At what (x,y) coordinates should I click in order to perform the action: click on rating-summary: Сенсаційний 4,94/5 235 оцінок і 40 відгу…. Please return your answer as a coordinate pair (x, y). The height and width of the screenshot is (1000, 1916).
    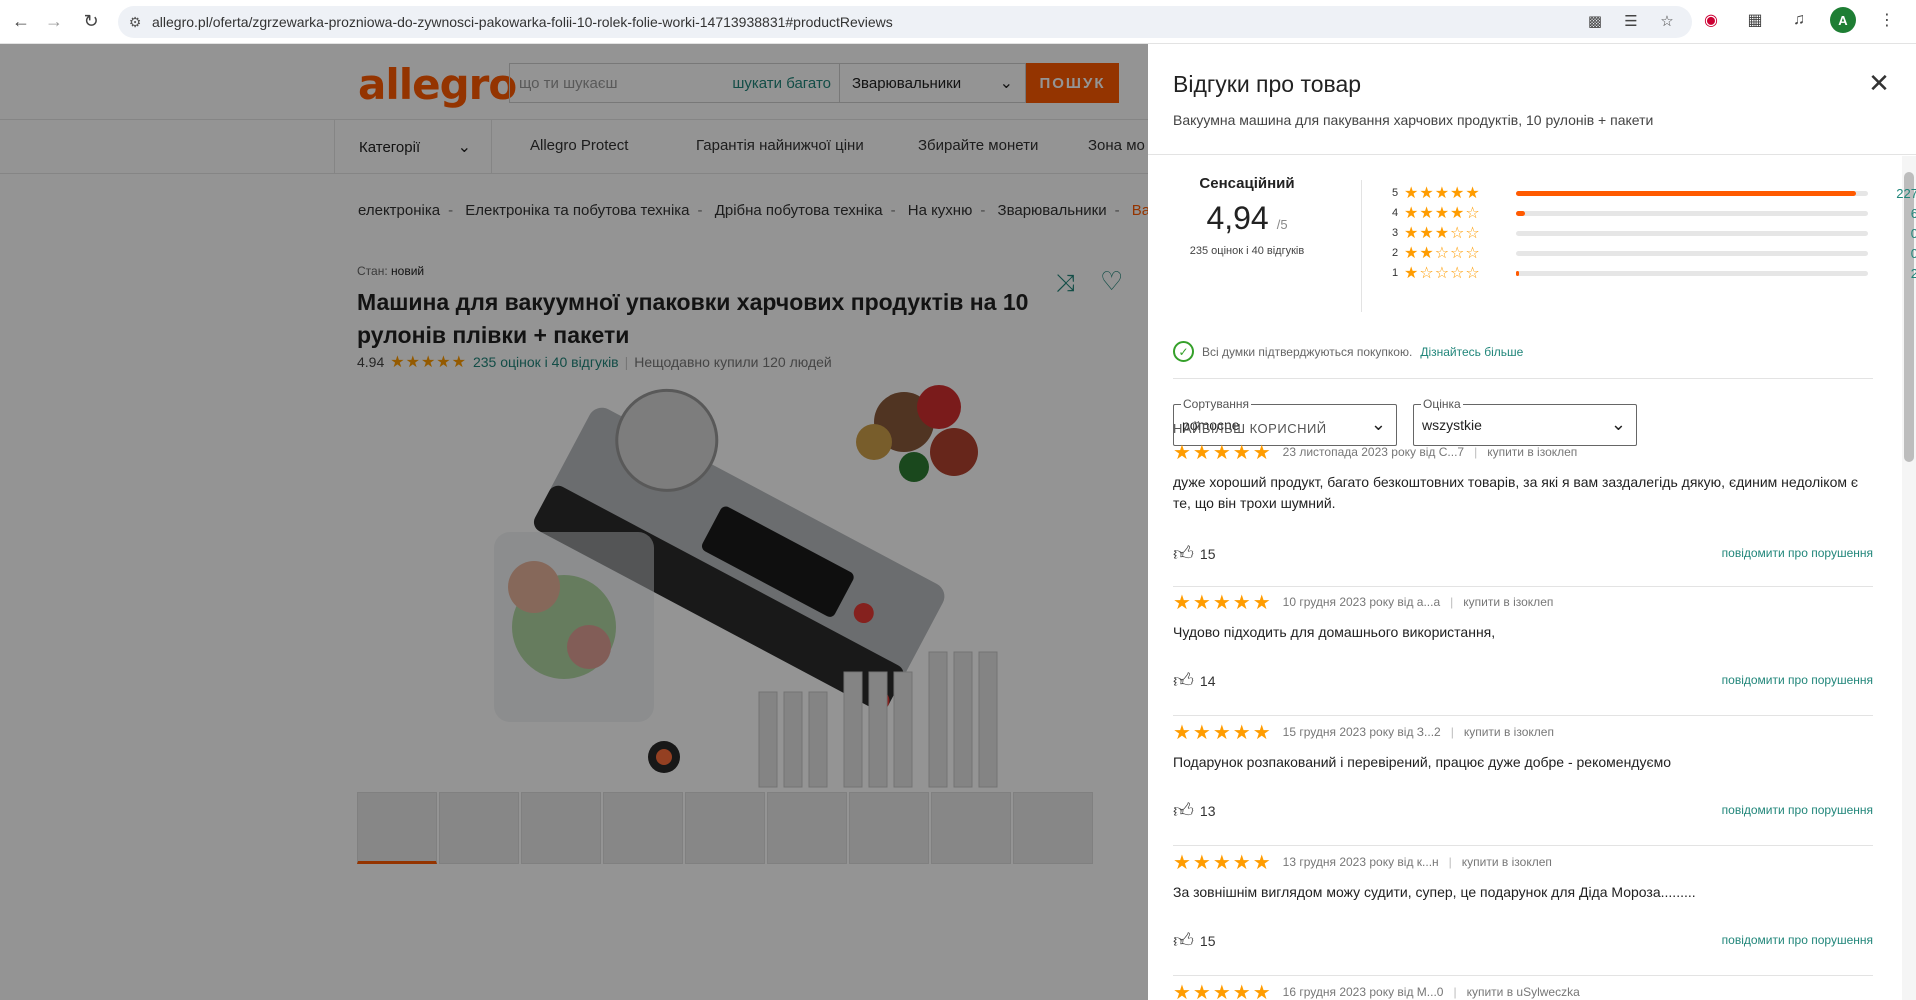
    Looking at the image, I should click on (1247, 216).